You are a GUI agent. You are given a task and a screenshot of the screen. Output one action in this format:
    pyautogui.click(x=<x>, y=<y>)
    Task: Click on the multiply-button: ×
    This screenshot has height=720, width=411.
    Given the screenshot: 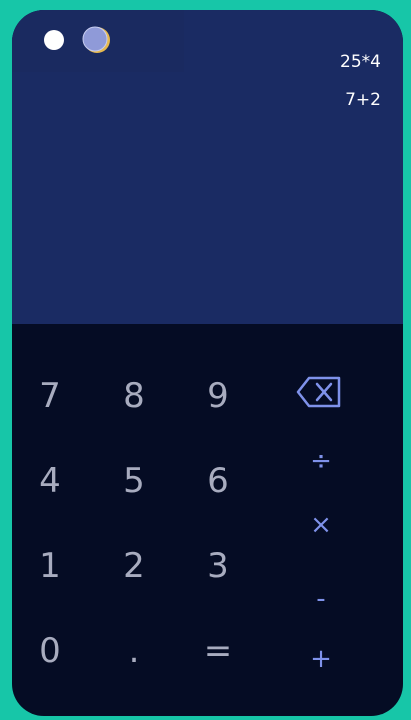 What is the action you would take?
    pyautogui.click(x=321, y=525)
    